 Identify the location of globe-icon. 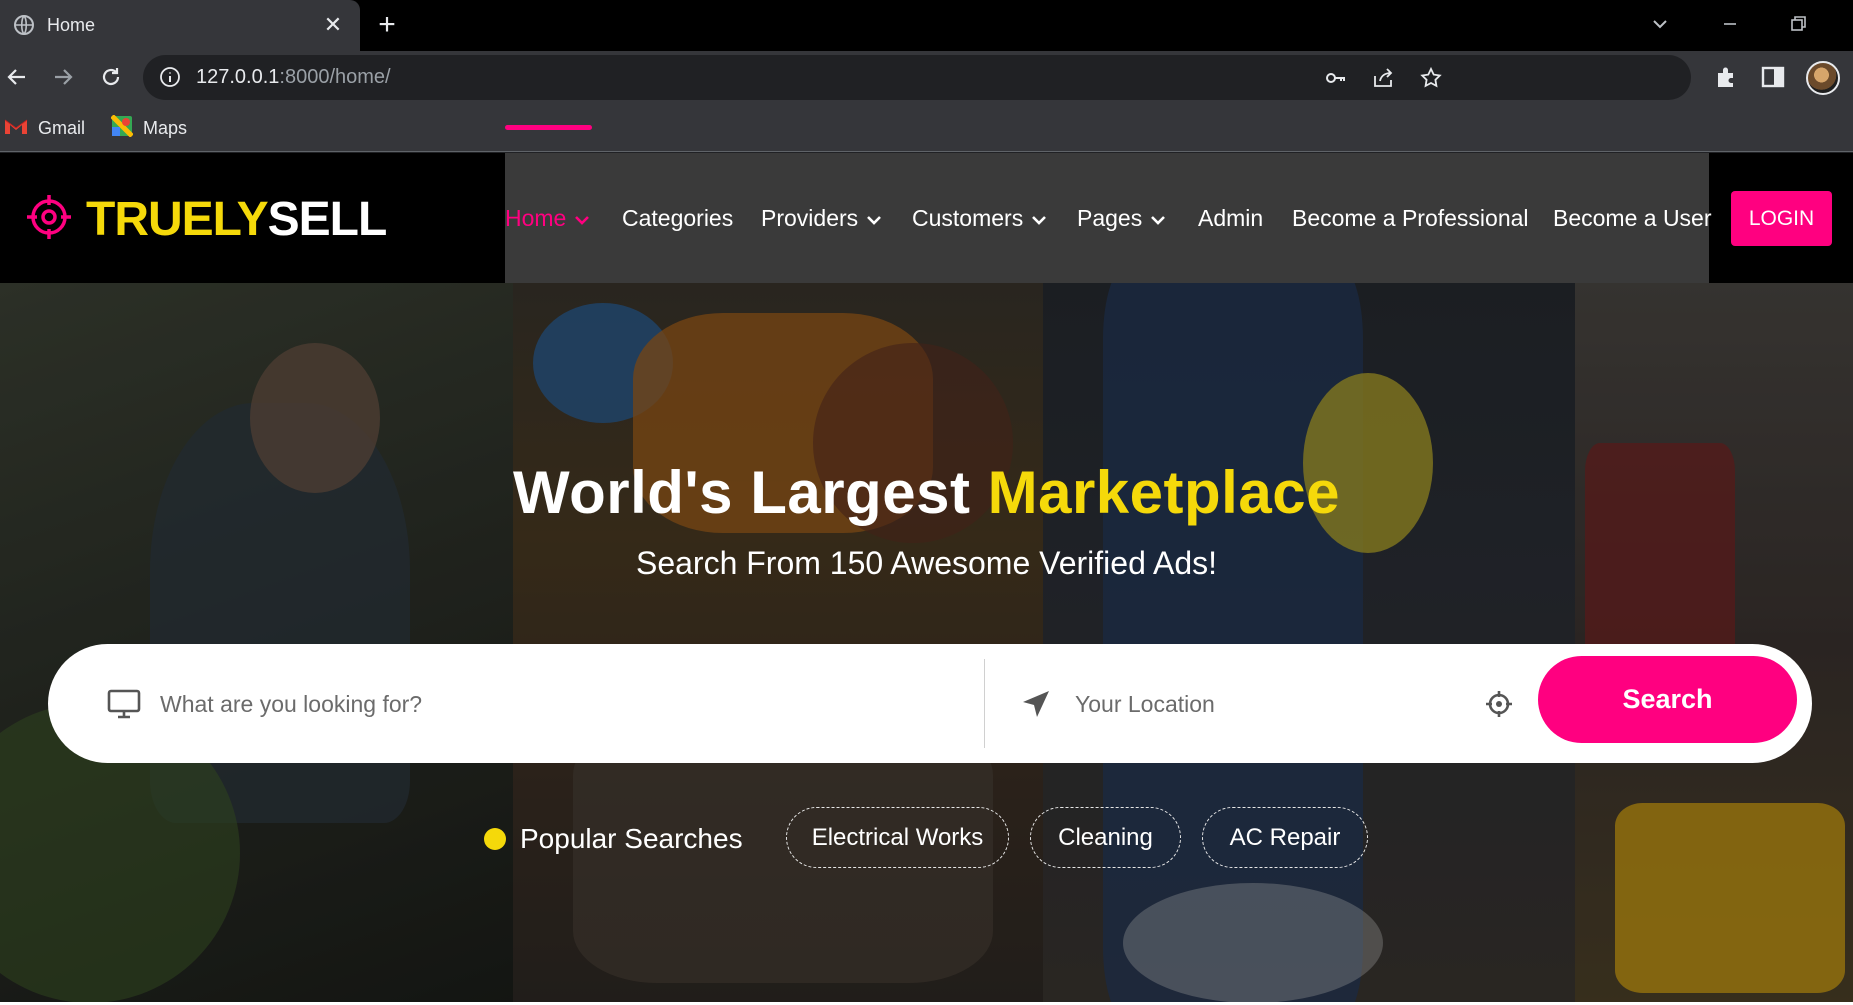
(24, 25).